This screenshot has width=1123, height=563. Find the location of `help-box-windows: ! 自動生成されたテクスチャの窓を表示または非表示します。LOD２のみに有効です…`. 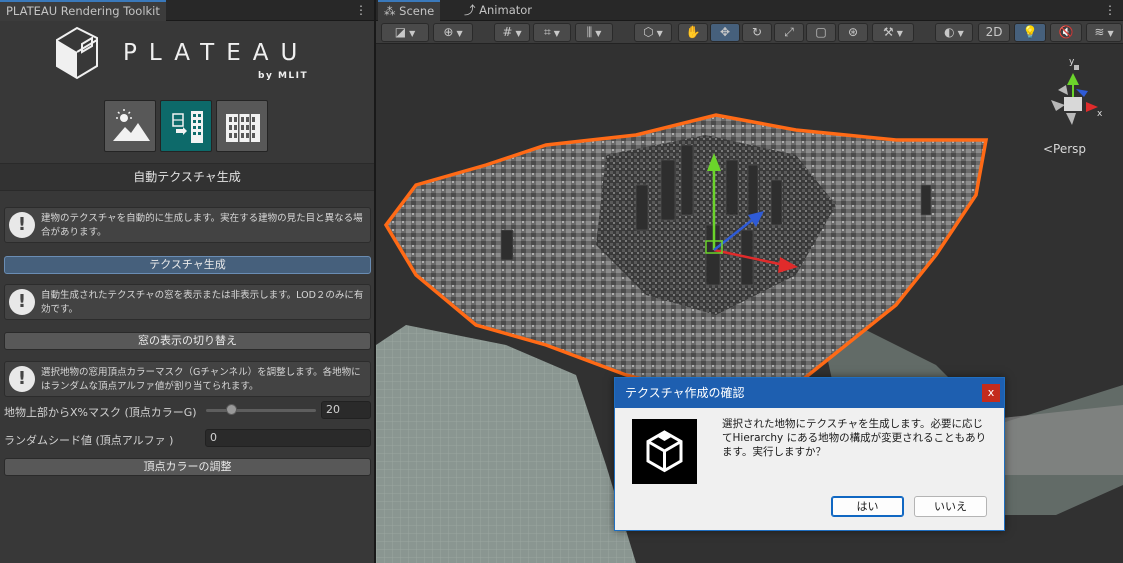

help-box-windows: ! 自動生成されたテクスチャの窓を表示または非表示します。LOD２のみに有効です… is located at coordinates (187, 302).